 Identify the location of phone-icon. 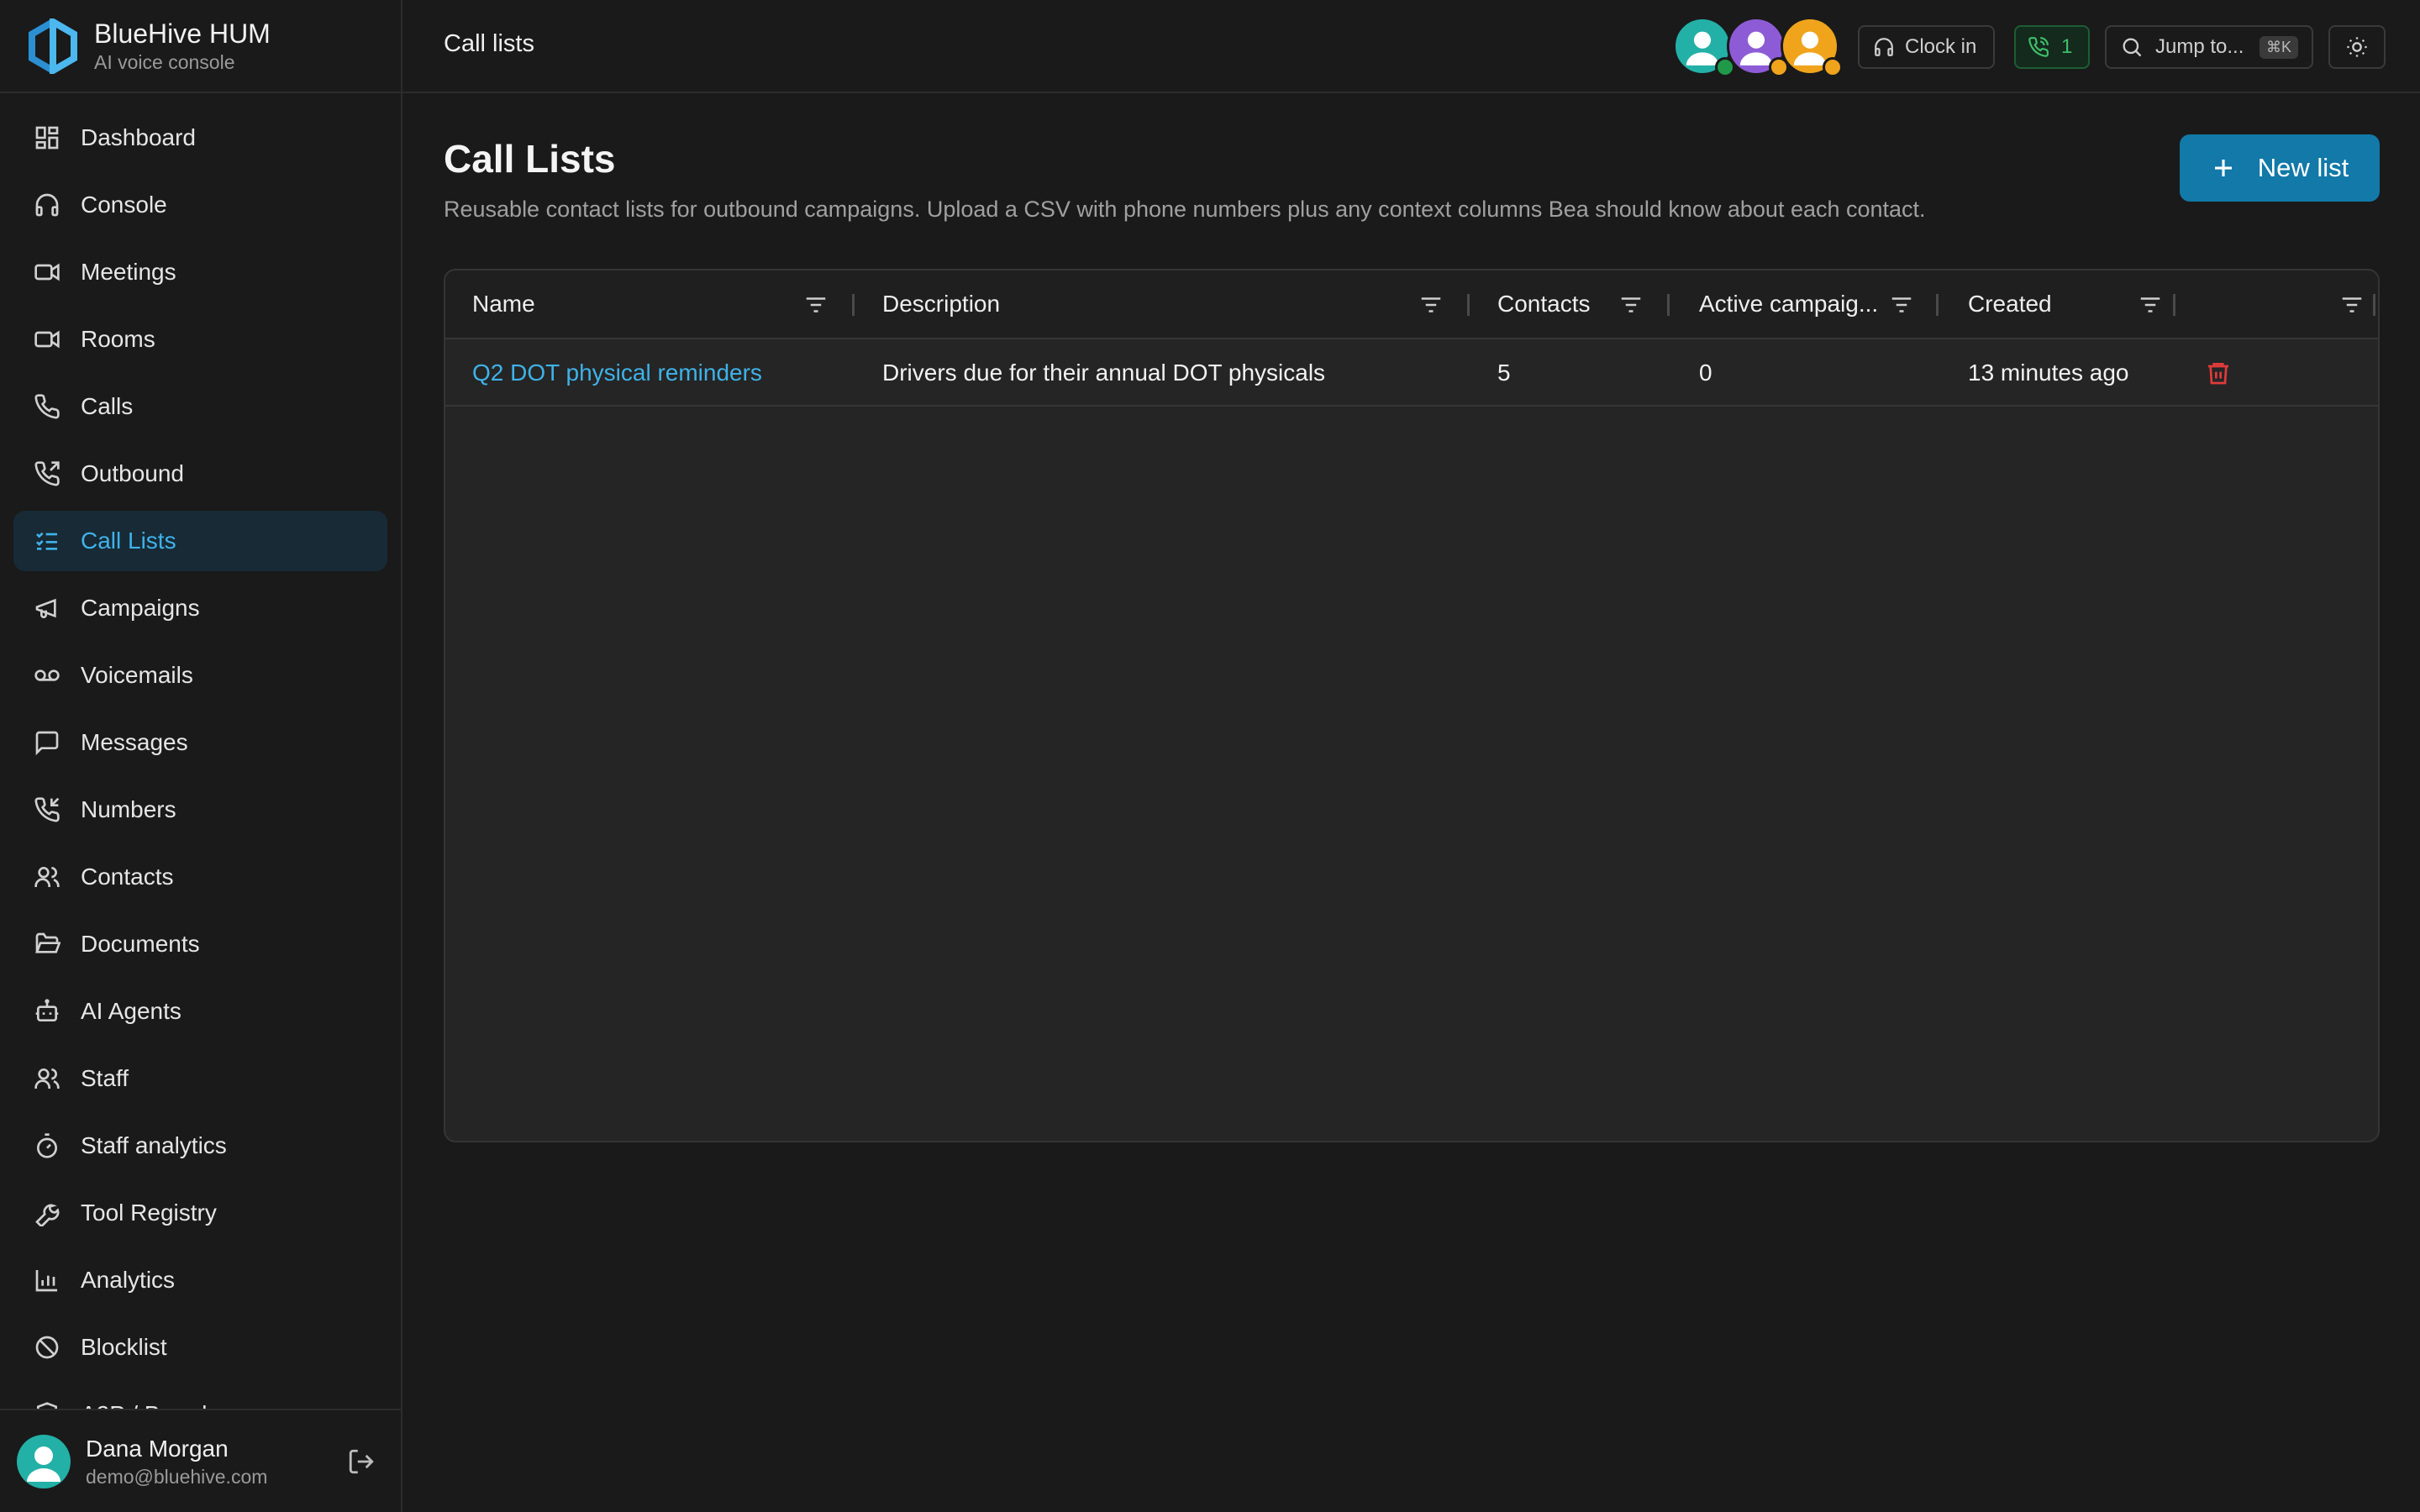
(47, 406).